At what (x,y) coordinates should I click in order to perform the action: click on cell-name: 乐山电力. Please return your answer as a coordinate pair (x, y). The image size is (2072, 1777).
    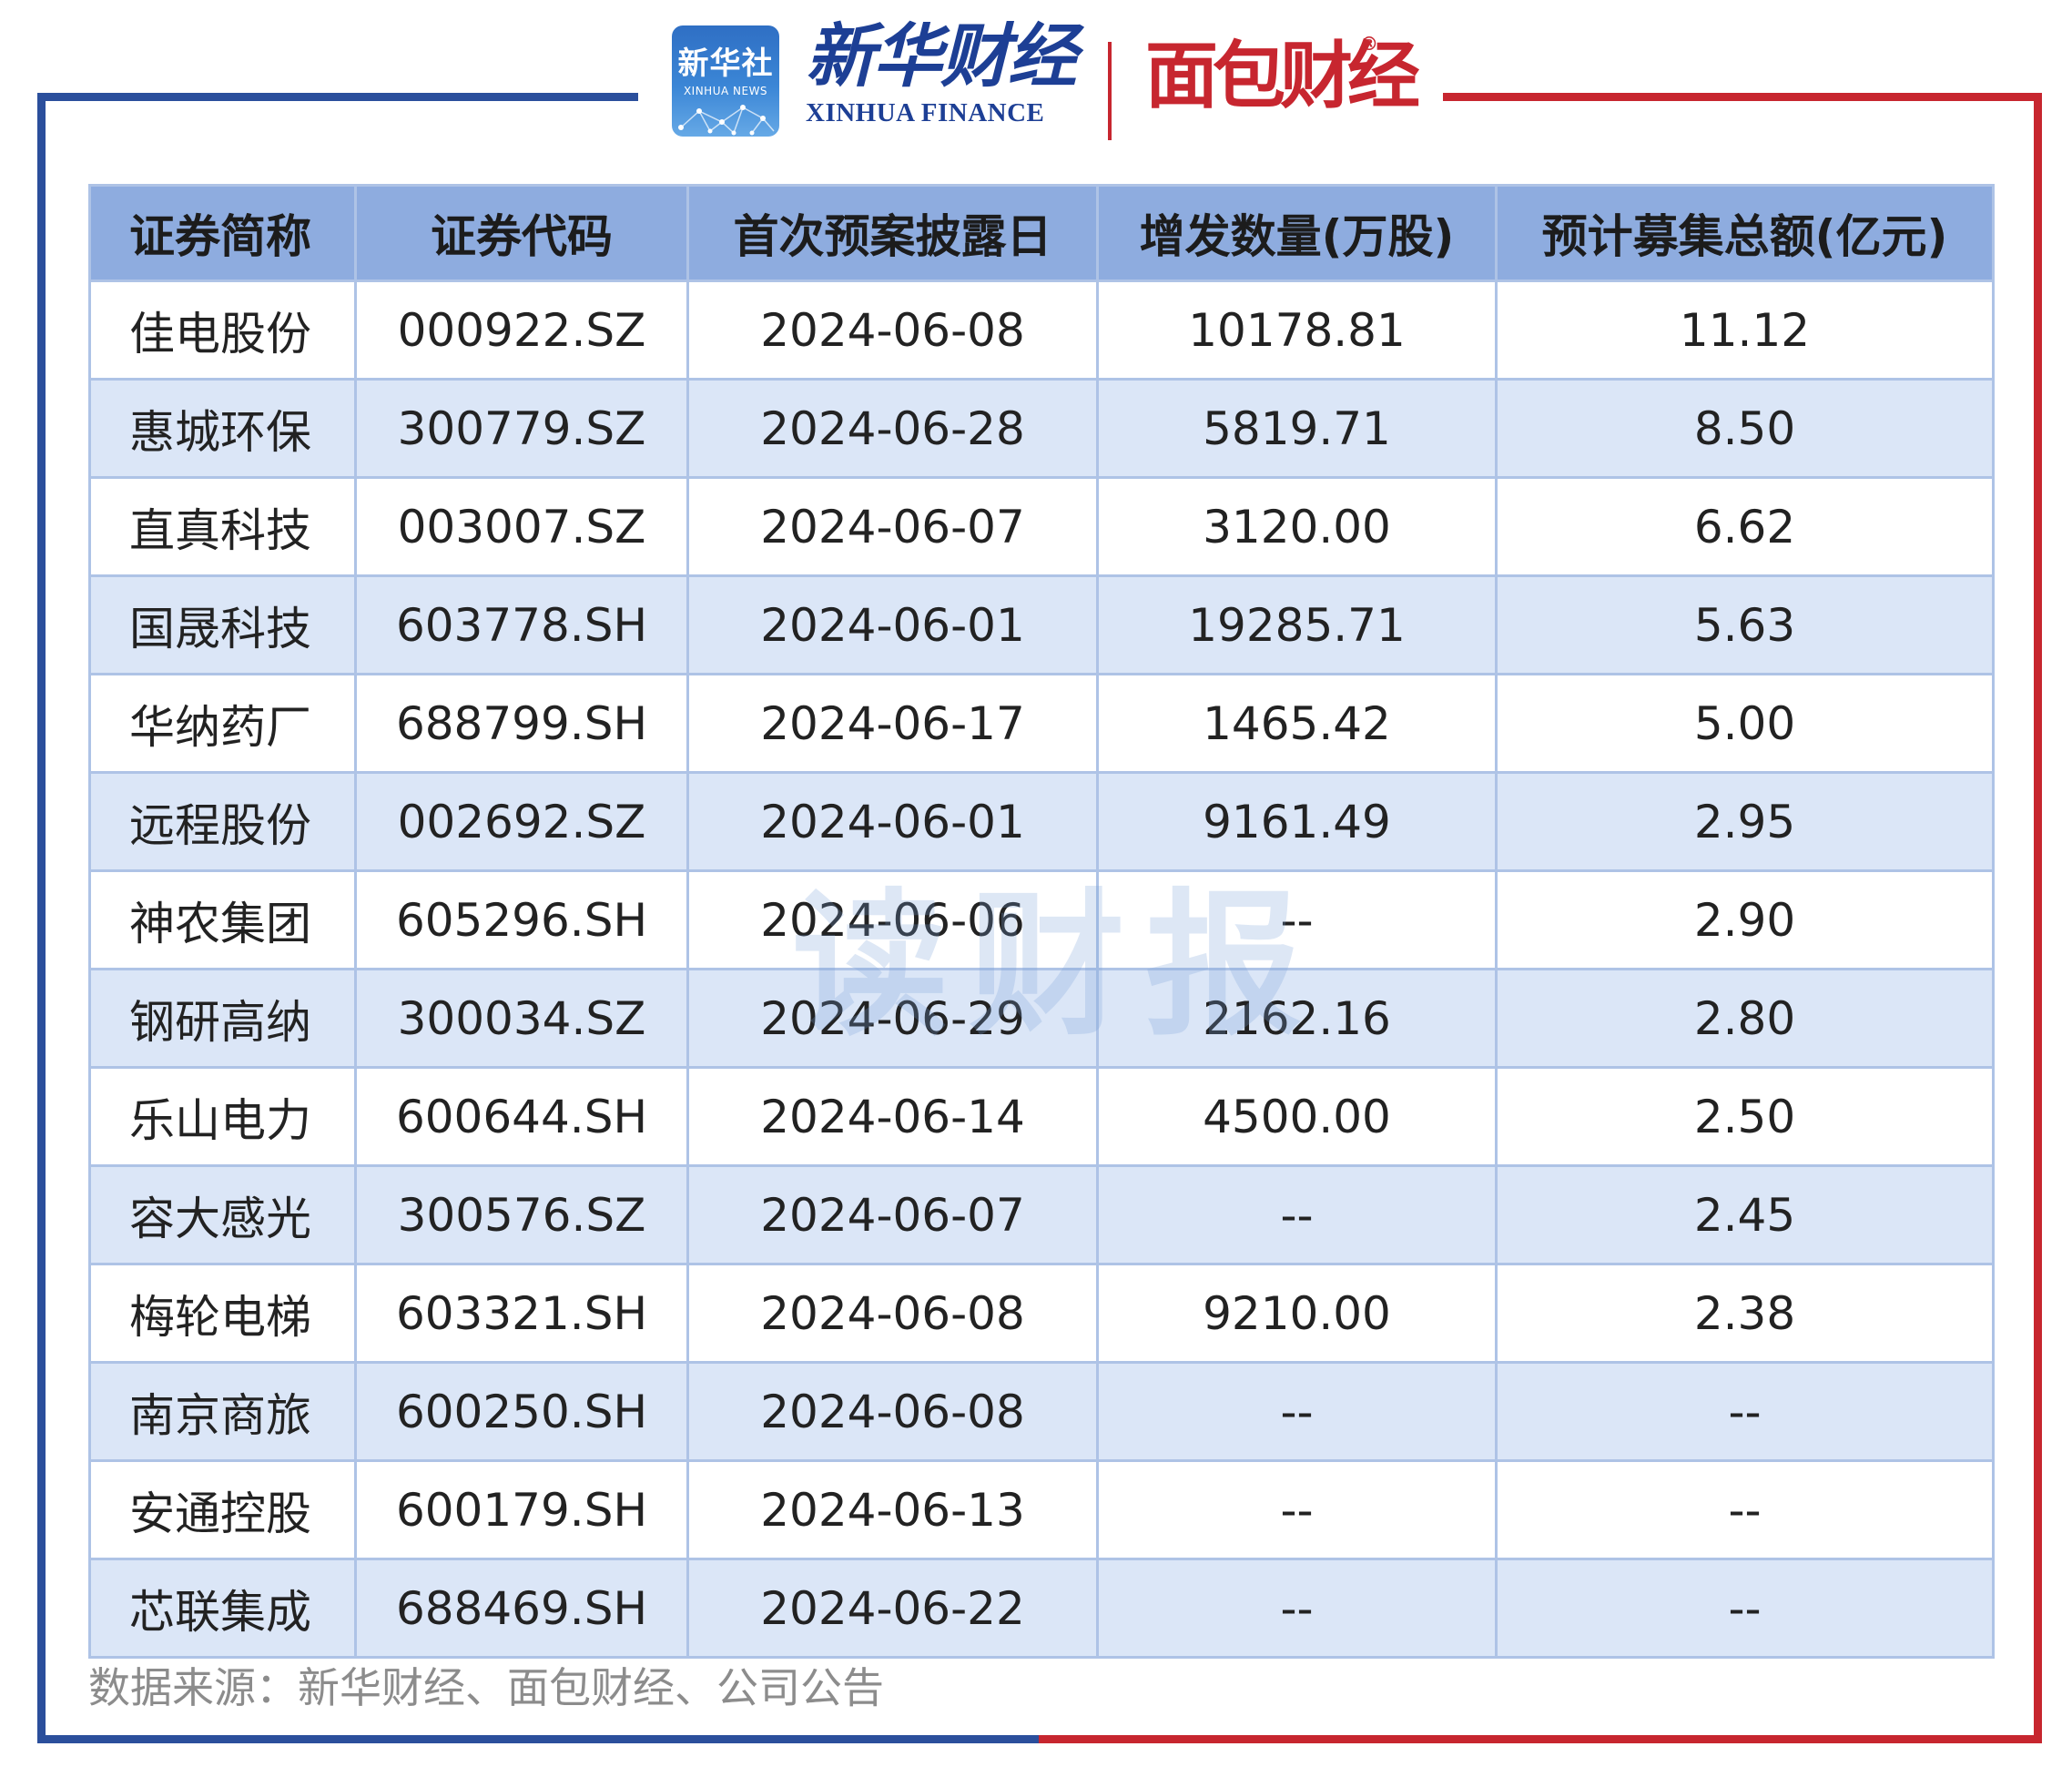
    Looking at the image, I should click on (222, 1116).